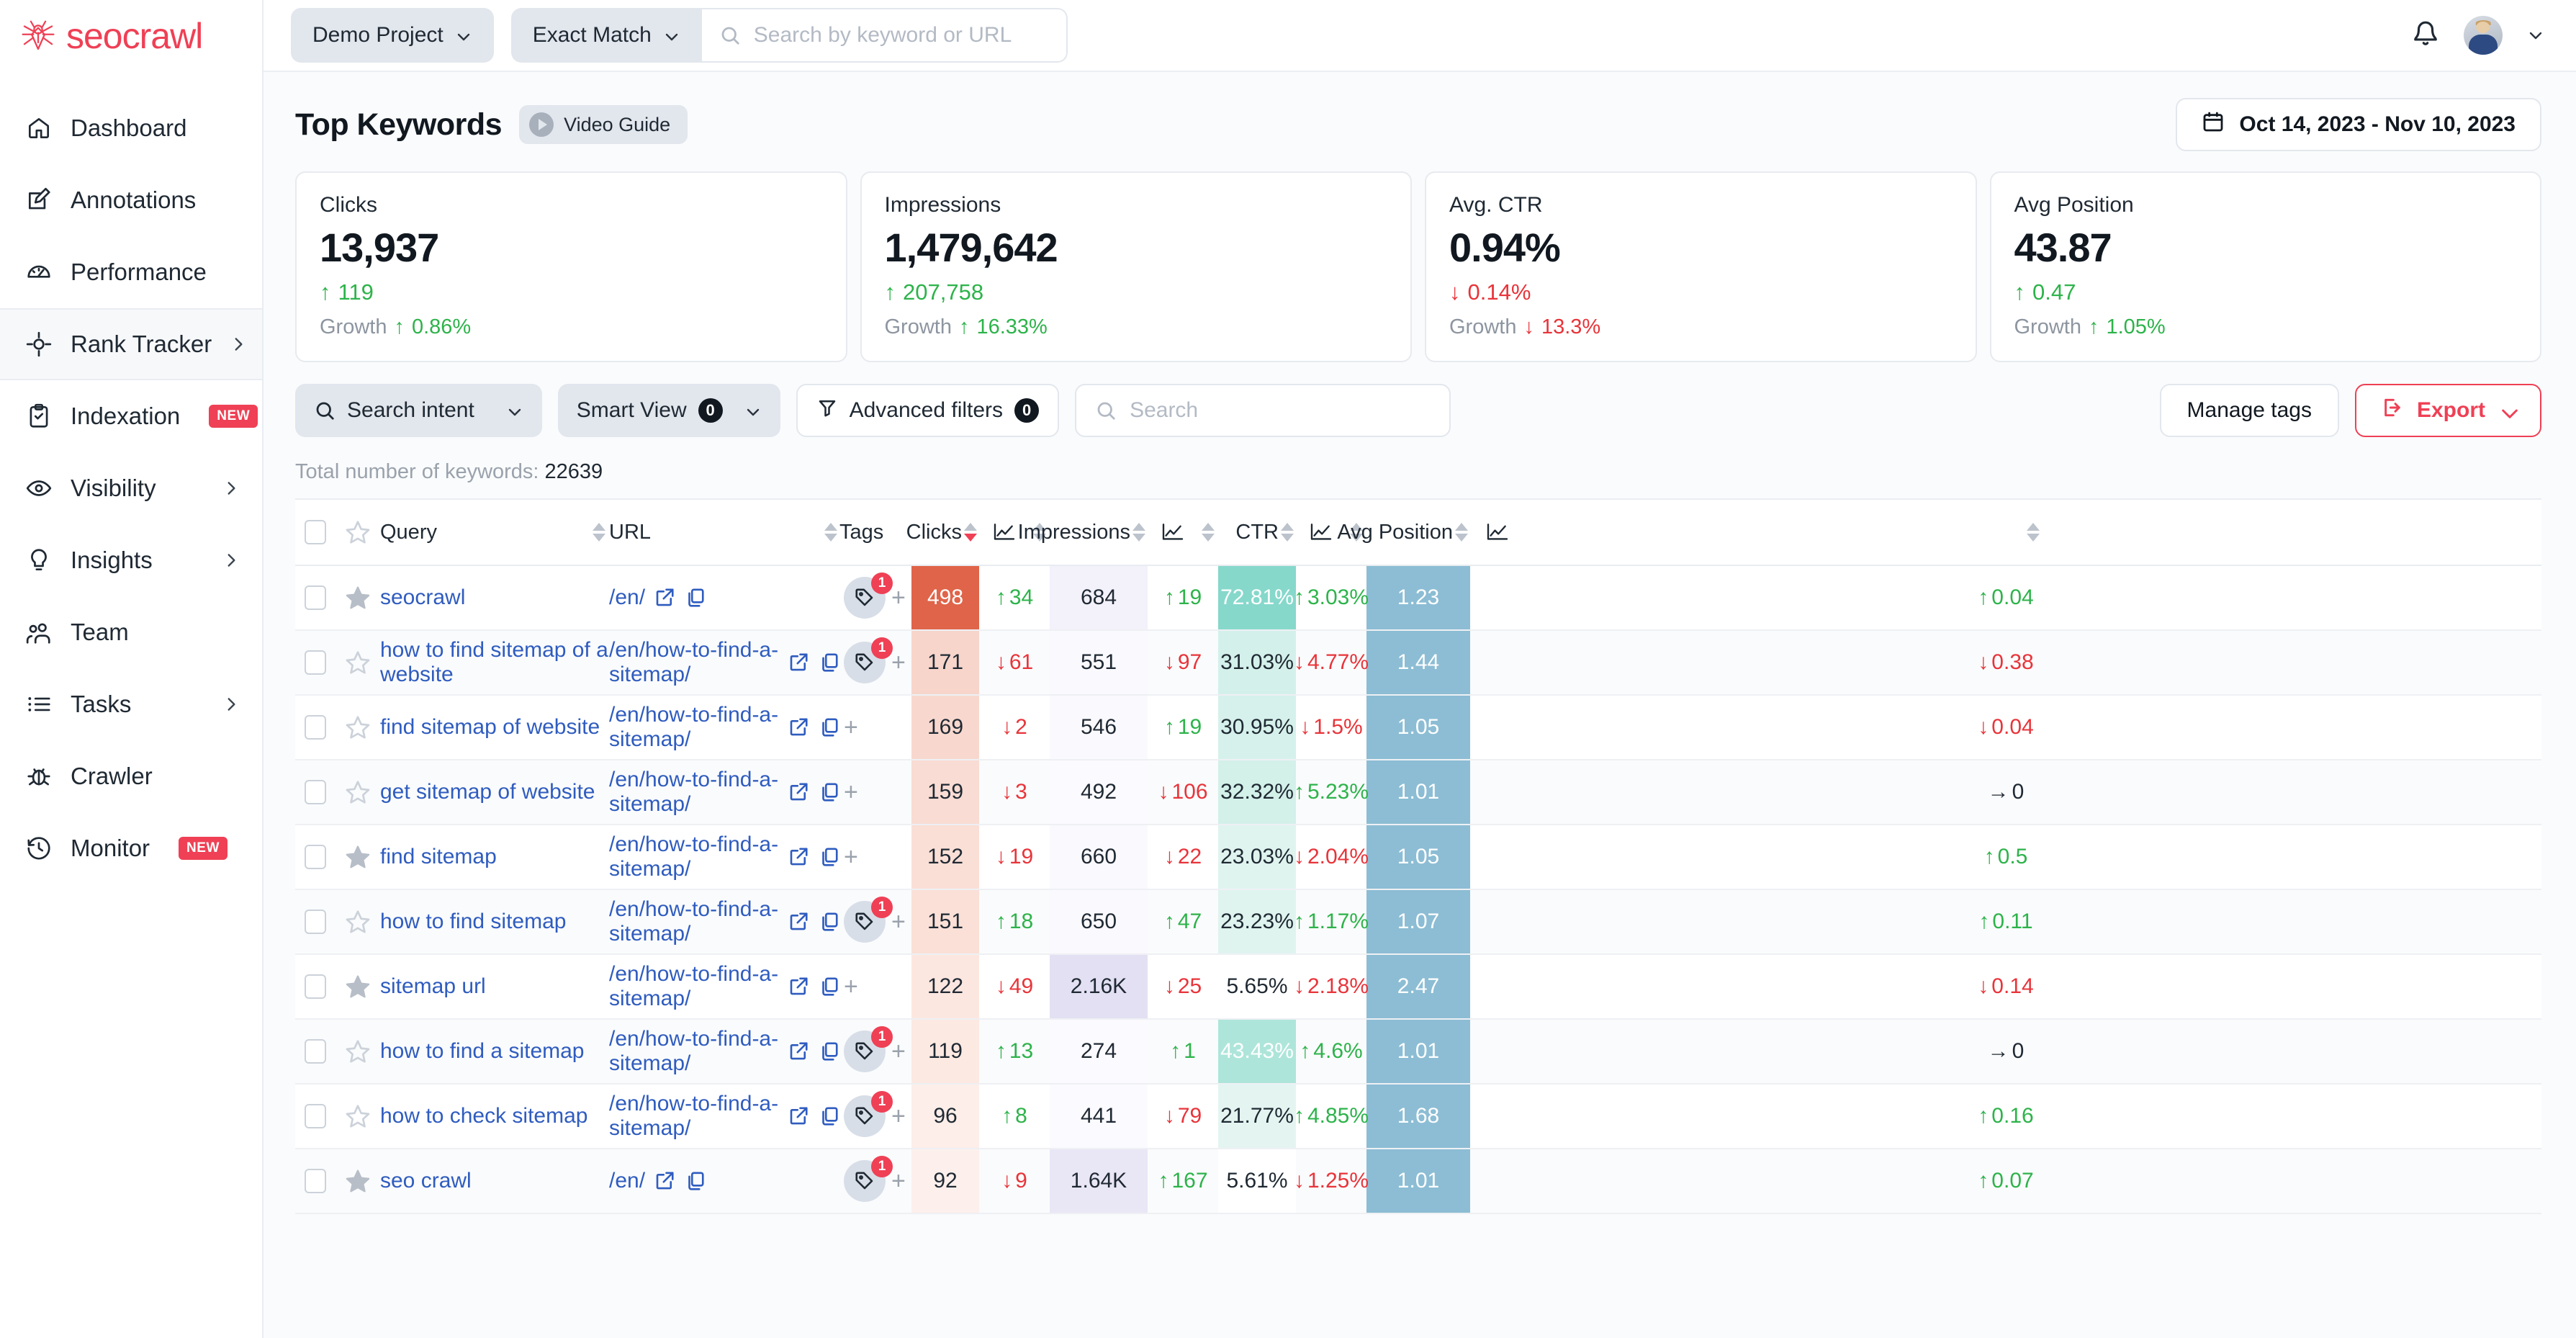 Image resolution: width=2576 pixels, height=1338 pixels. Describe the element at coordinates (418, 411) in the screenshot. I see `search-intent-filter: Search intent` at that location.